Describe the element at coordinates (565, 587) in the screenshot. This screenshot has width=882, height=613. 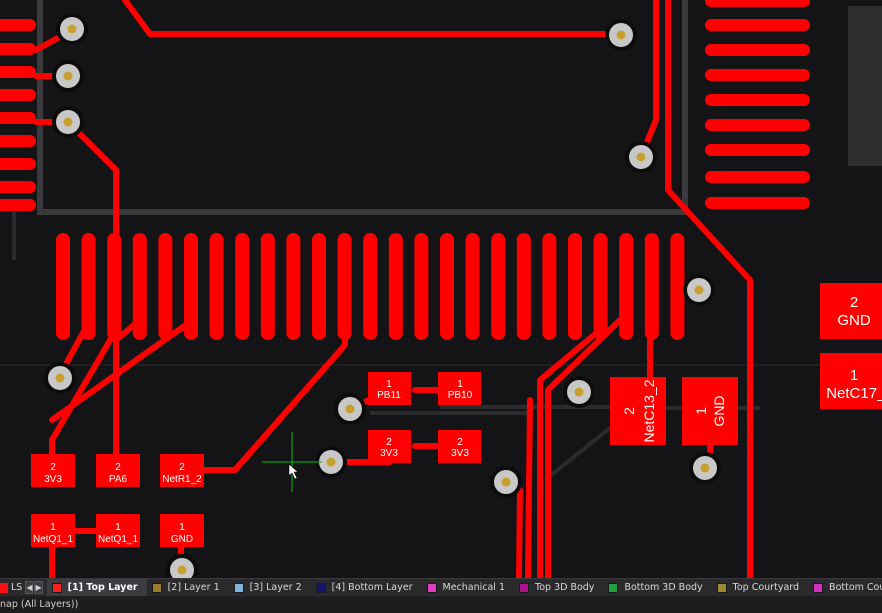
I see `layer-tab-label: Top 3D Body` at that location.